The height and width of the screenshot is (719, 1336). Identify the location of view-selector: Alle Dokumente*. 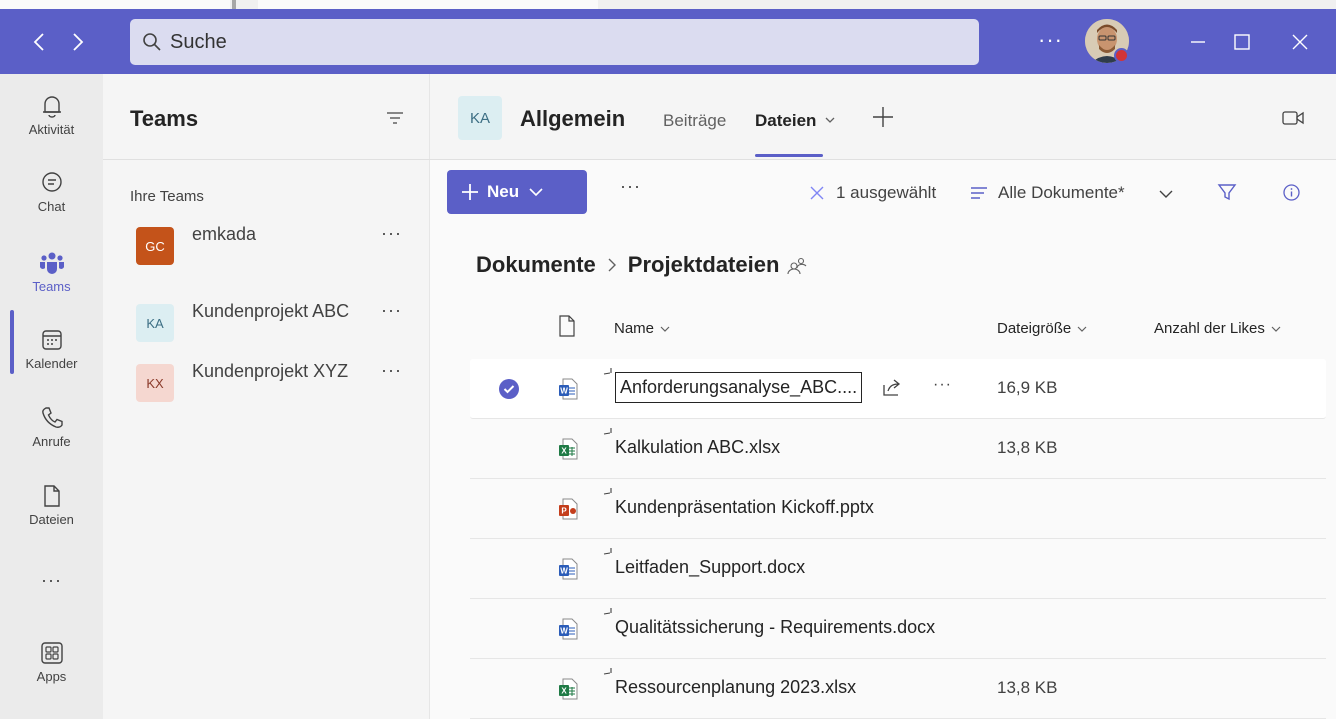
(1061, 193).